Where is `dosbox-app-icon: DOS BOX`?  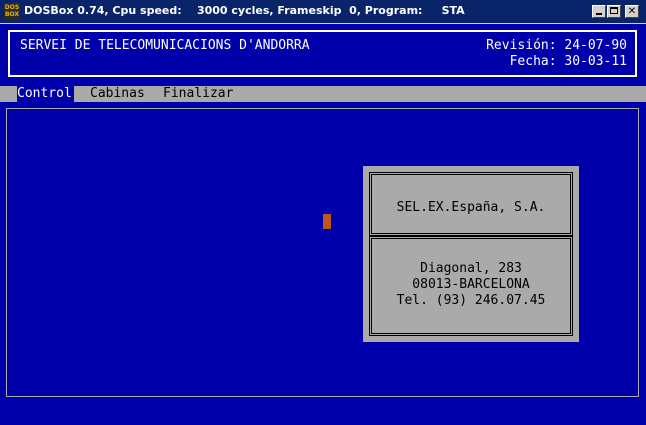 dosbox-app-icon: DOS BOX is located at coordinates (12, 11).